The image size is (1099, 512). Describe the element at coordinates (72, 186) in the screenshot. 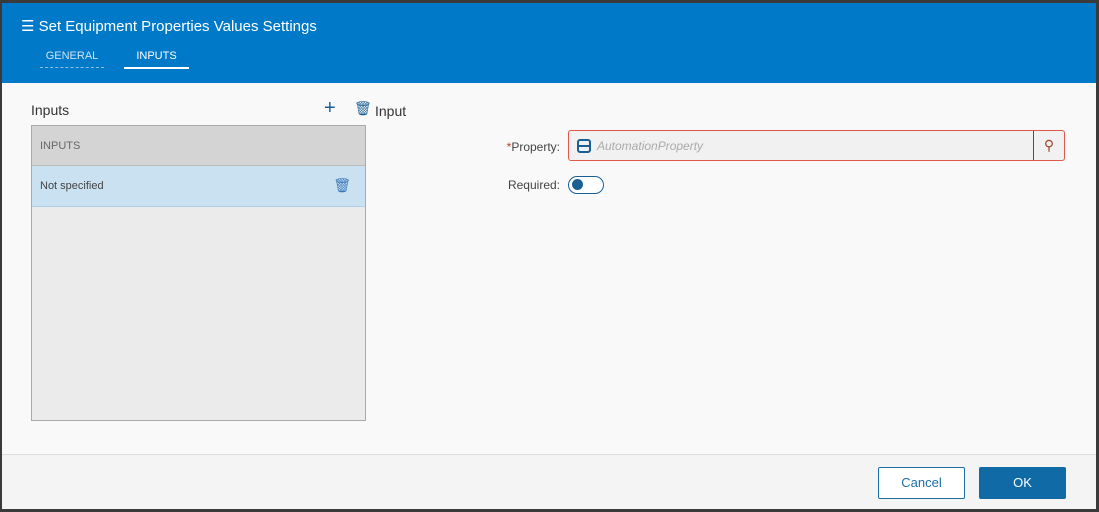

I see `list-item-label: Not specified` at that location.